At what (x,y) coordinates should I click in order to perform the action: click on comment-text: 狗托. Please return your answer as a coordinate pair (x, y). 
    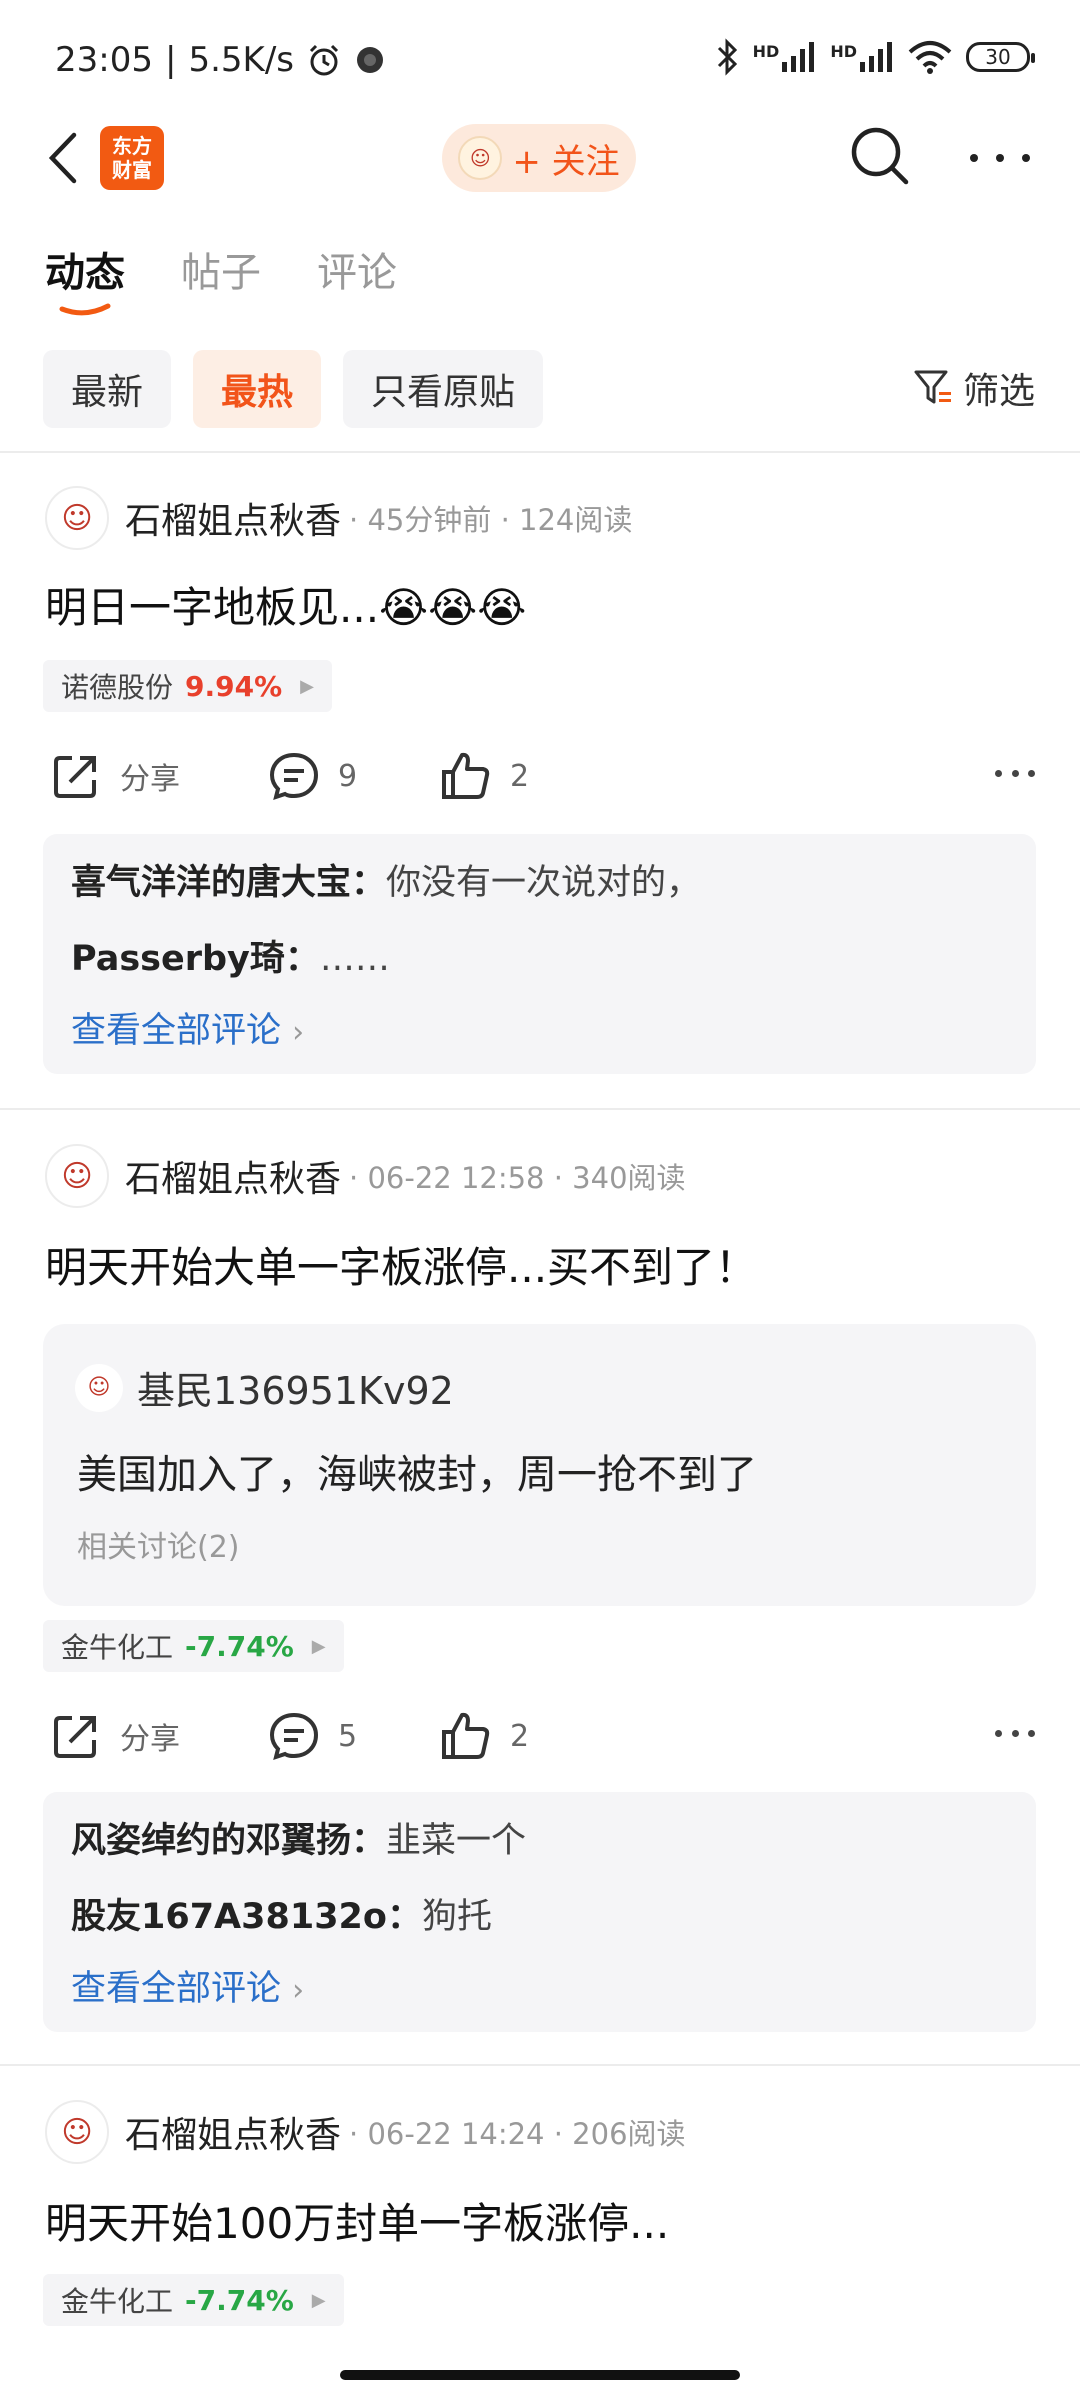
    Looking at the image, I should click on (456, 1917).